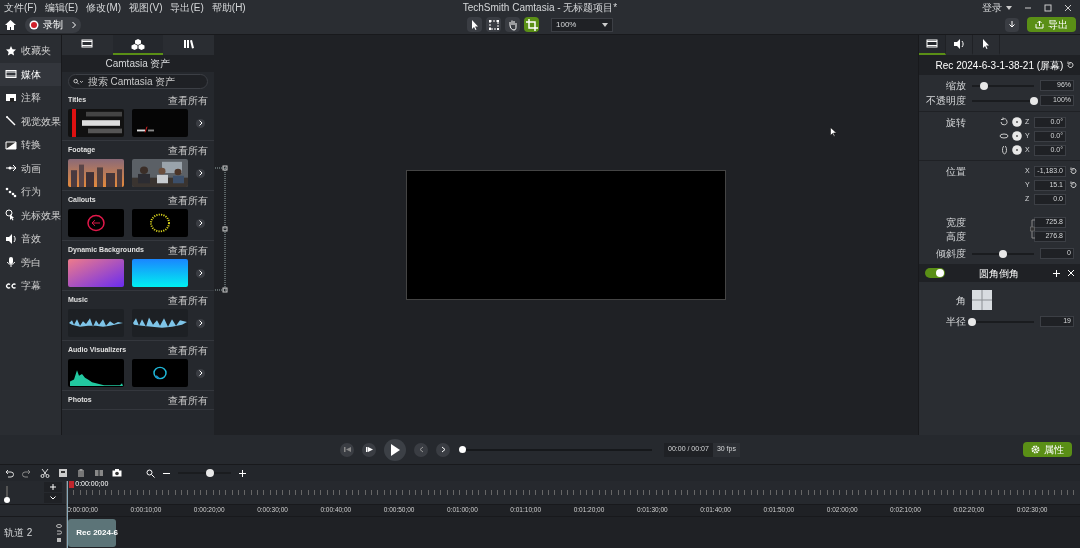 The height and width of the screenshot is (548, 1080). What do you see at coordinates (61, 7) in the screenshot?
I see `menu-item: 编辑(E)` at bounding box center [61, 7].